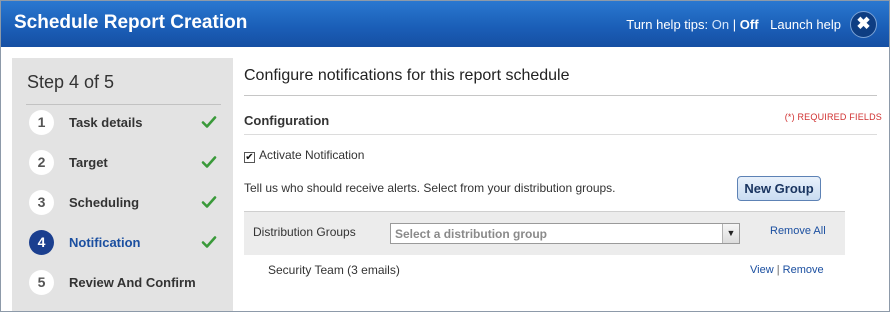 This screenshot has height=312, width=890. Describe the element at coordinates (41, 282) in the screenshot. I see `step-number: 5` at that location.